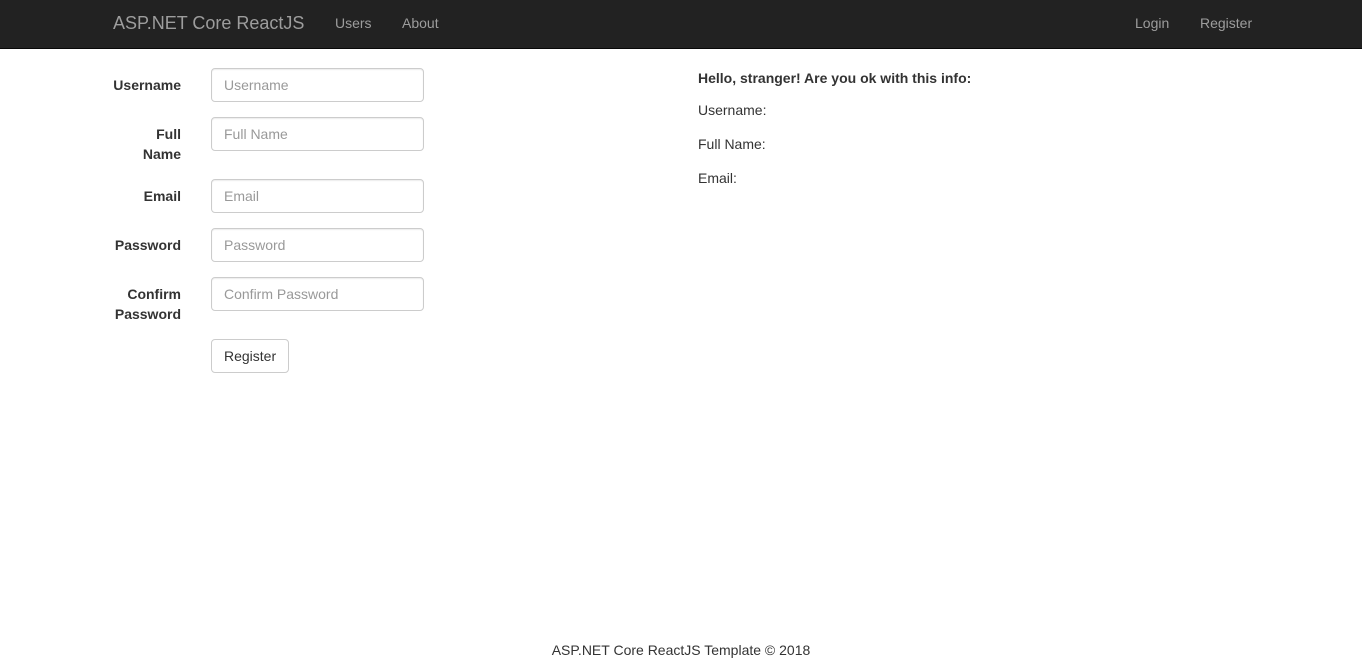 This screenshot has height=660, width=1362. Describe the element at coordinates (208, 23) in the screenshot. I see `brand-link: ASP.NET Core ReactJS` at that location.